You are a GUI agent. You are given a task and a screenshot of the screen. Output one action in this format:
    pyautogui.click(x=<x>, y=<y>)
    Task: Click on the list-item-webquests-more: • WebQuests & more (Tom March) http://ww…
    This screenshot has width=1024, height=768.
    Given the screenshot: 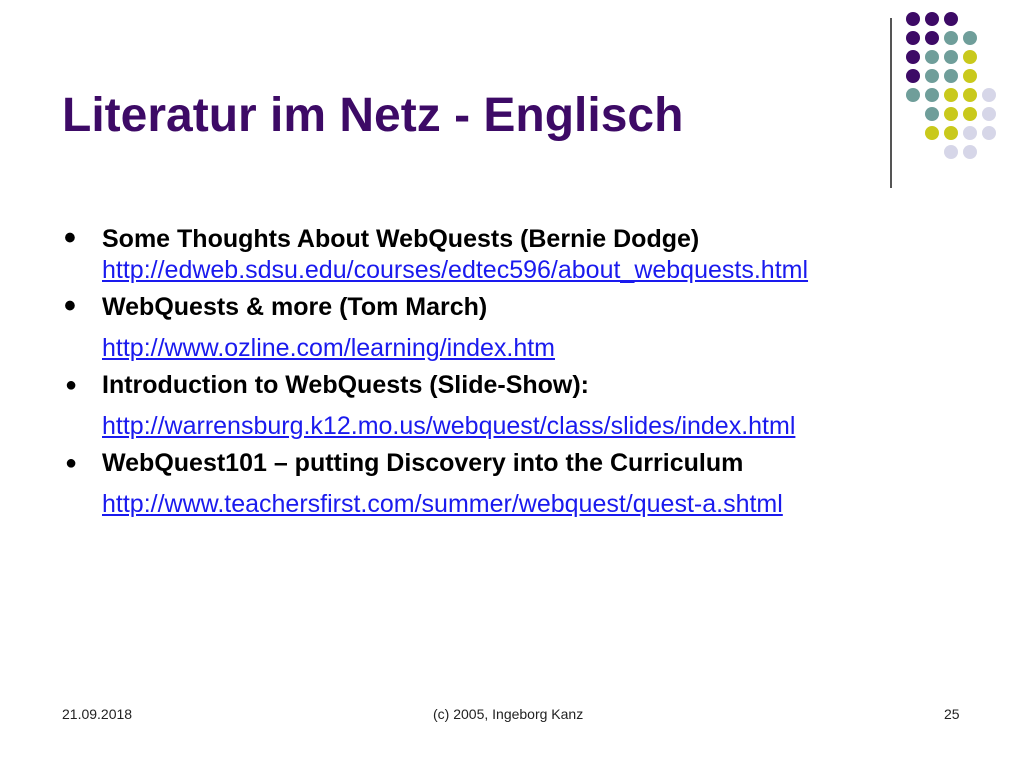 What is the action you would take?
    pyautogui.click(x=512, y=325)
    